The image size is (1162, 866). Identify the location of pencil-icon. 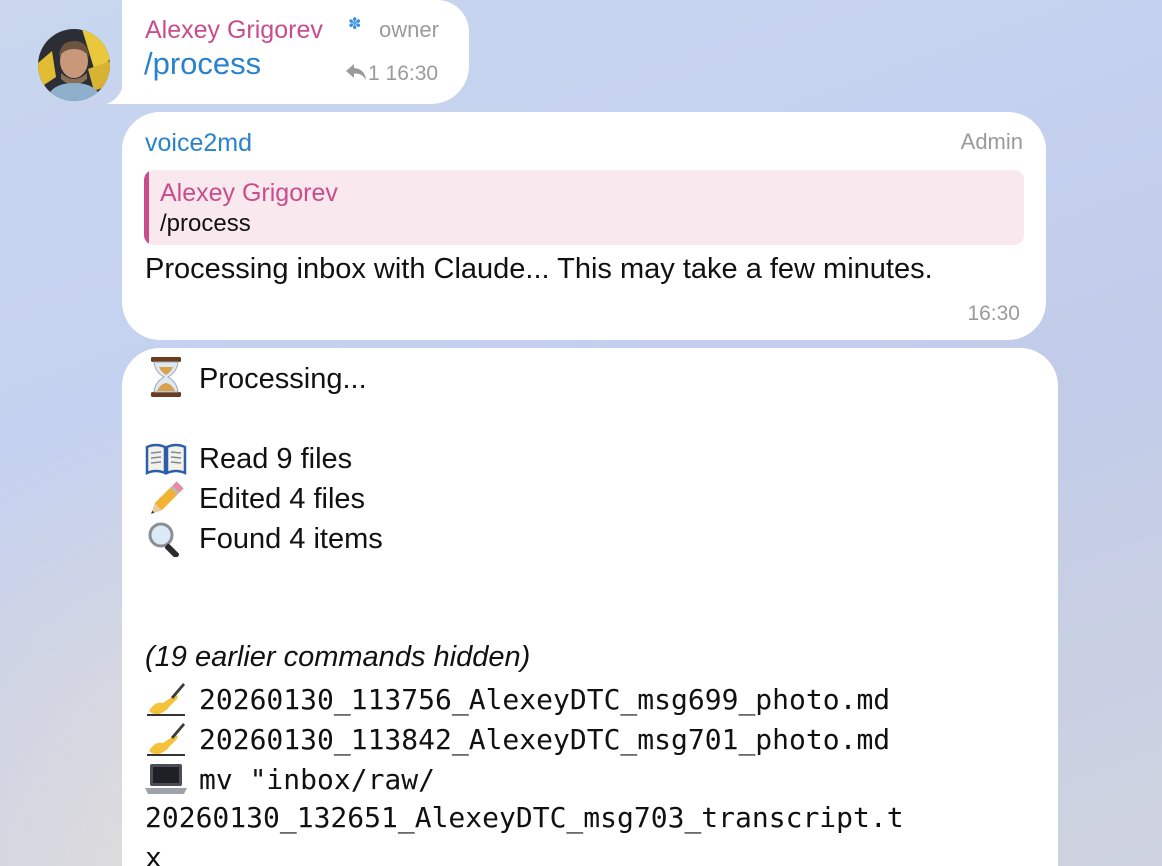
(166, 499).